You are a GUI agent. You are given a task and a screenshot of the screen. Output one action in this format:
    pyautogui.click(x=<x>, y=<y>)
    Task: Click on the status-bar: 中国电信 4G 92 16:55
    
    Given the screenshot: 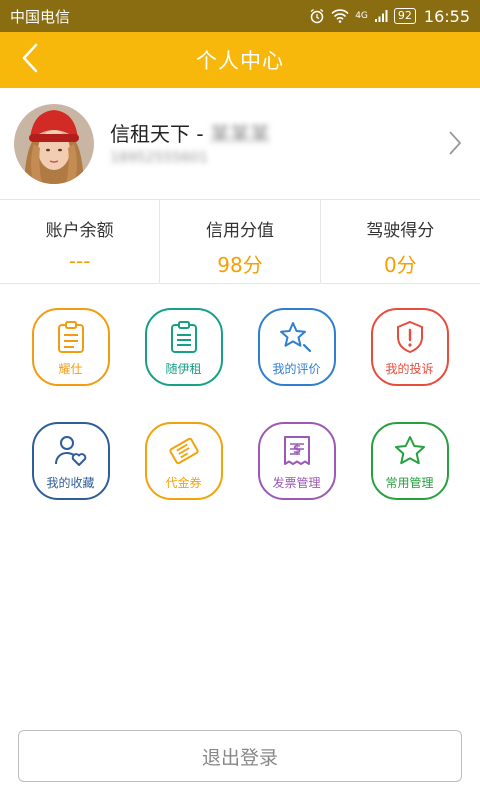 What is the action you would take?
    pyautogui.click(x=240, y=16)
    